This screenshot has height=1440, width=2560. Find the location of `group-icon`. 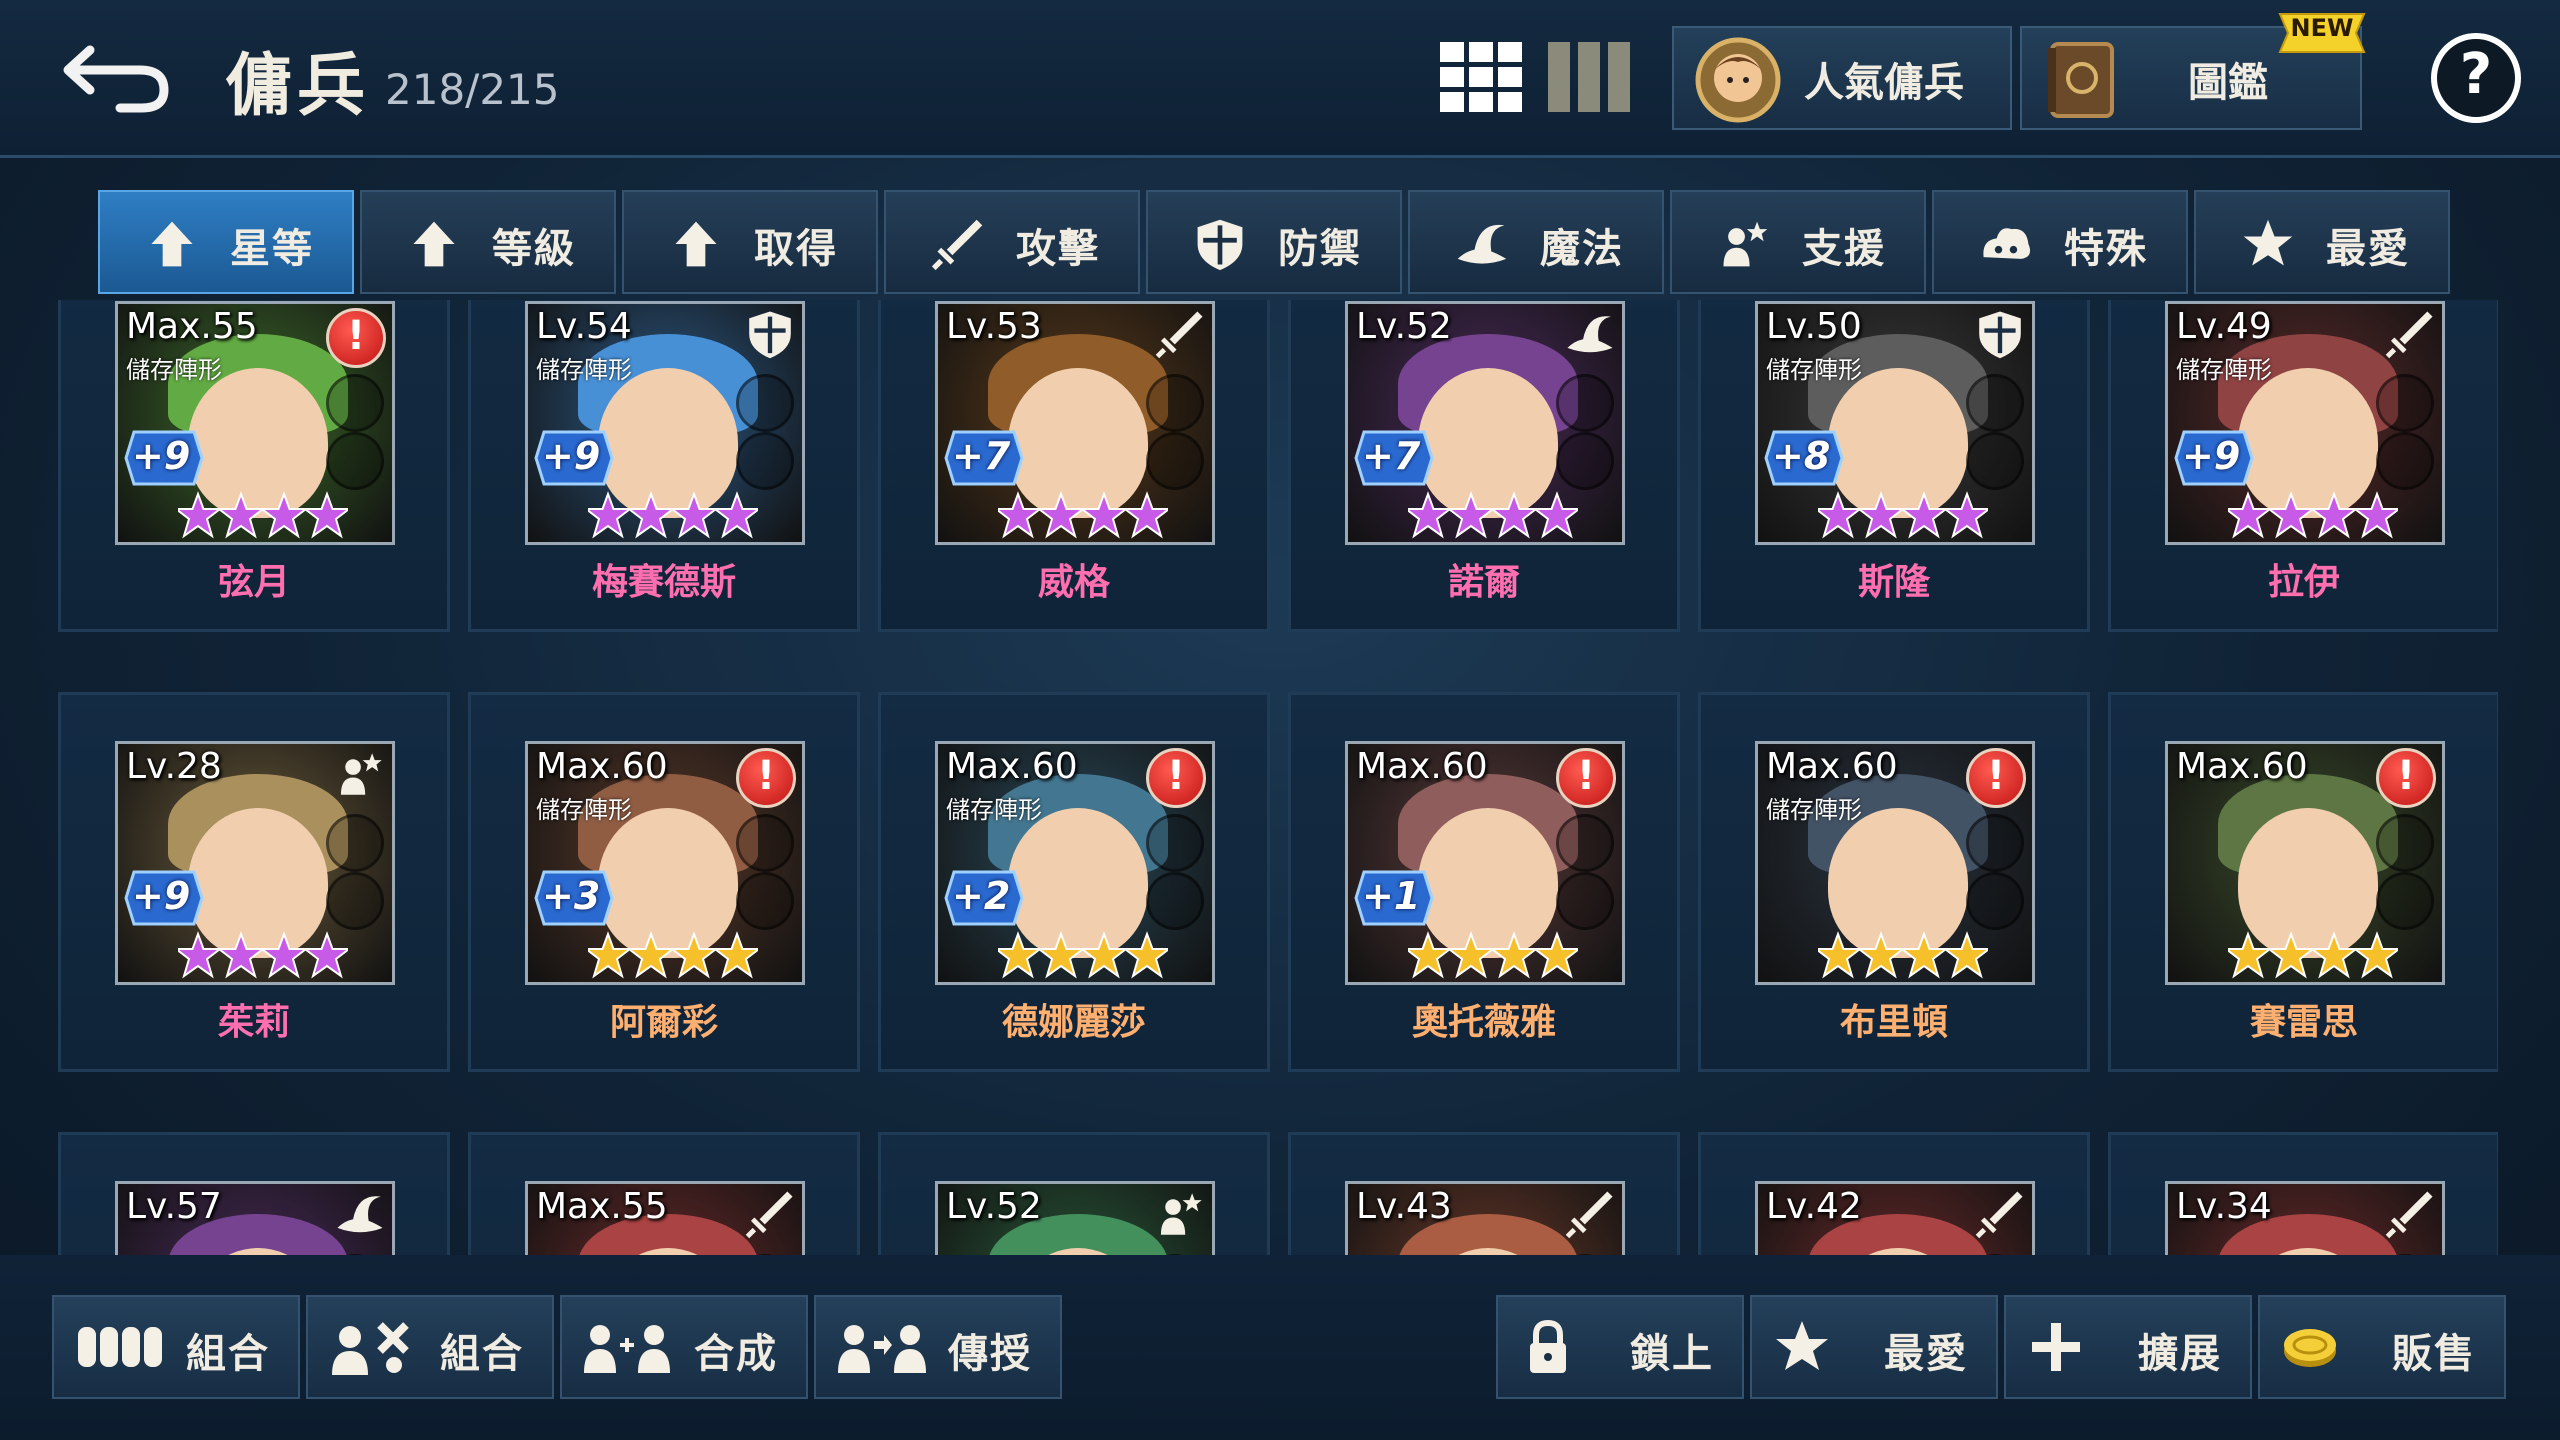

group-icon is located at coordinates (120, 1347).